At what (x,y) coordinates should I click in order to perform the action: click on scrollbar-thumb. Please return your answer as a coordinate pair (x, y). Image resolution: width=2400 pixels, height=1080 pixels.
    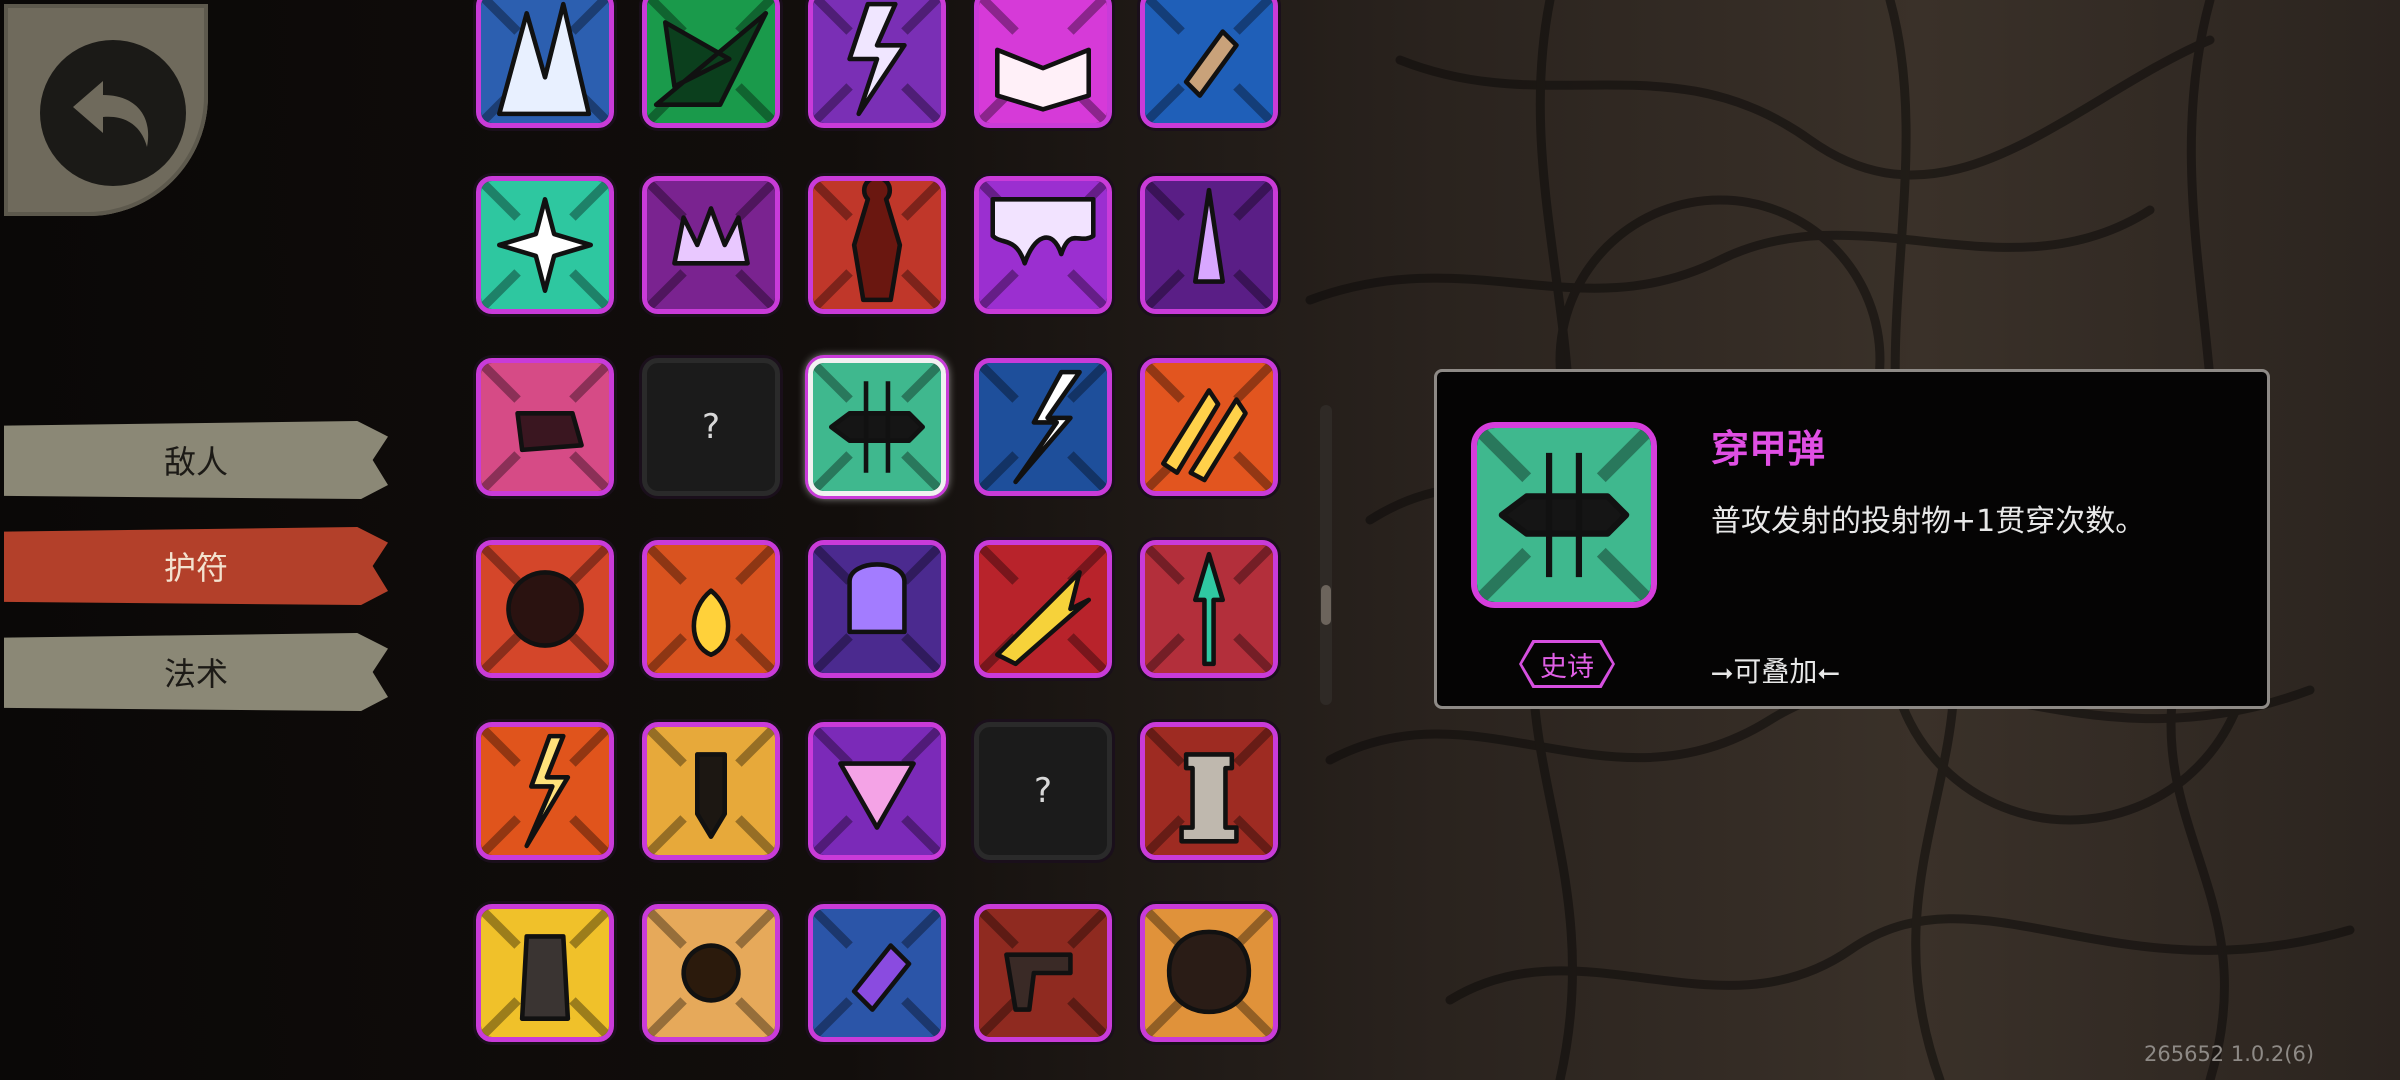
    Looking at the image, I should click on (1326, 605).